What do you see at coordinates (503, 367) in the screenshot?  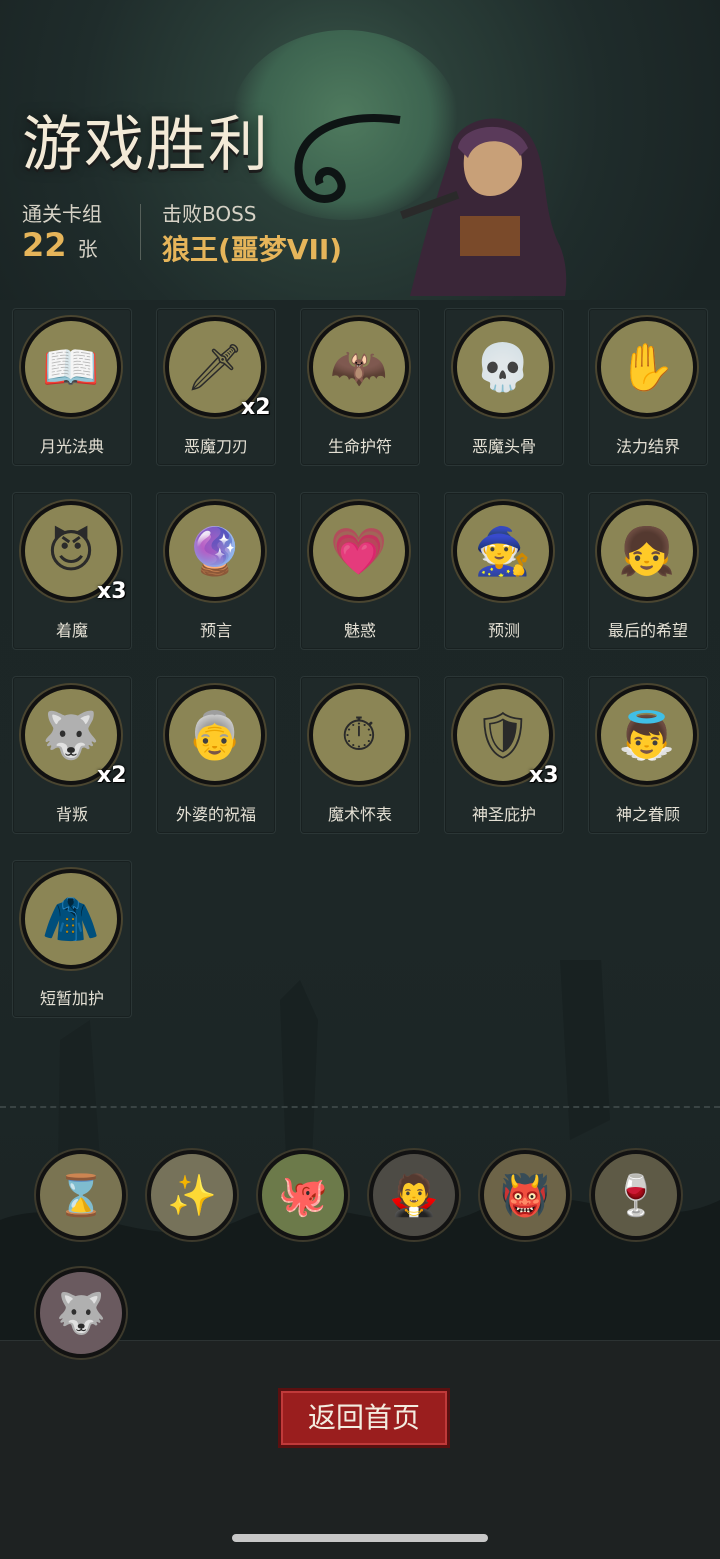 I see `skull-icon: 💀` at bounding box center [503, 367].